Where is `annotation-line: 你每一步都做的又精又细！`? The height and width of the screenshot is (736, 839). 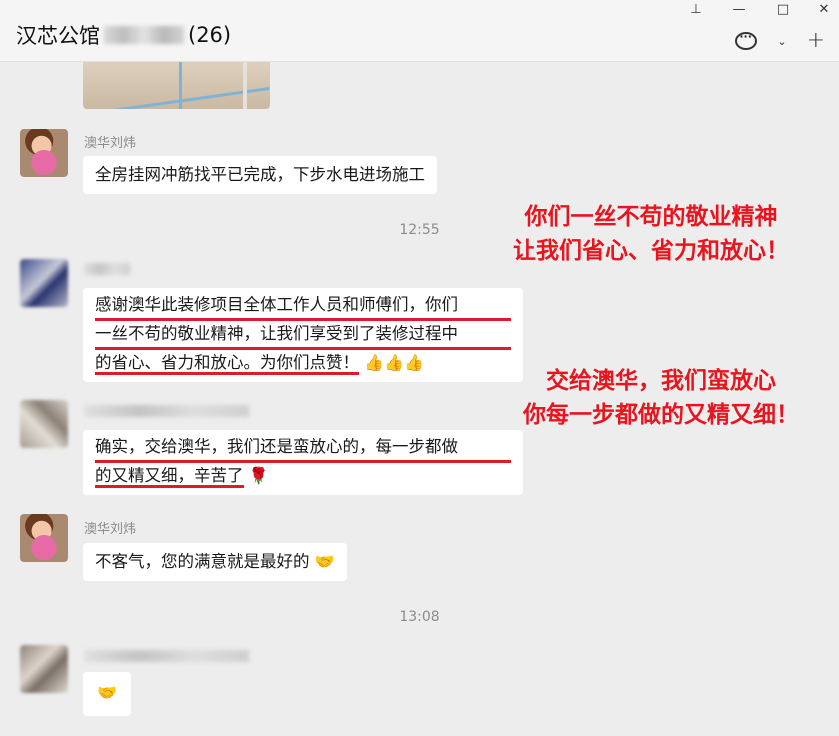
annotation-line: 你每一步都做的又精又细！ is located at coordinates (661, 415).